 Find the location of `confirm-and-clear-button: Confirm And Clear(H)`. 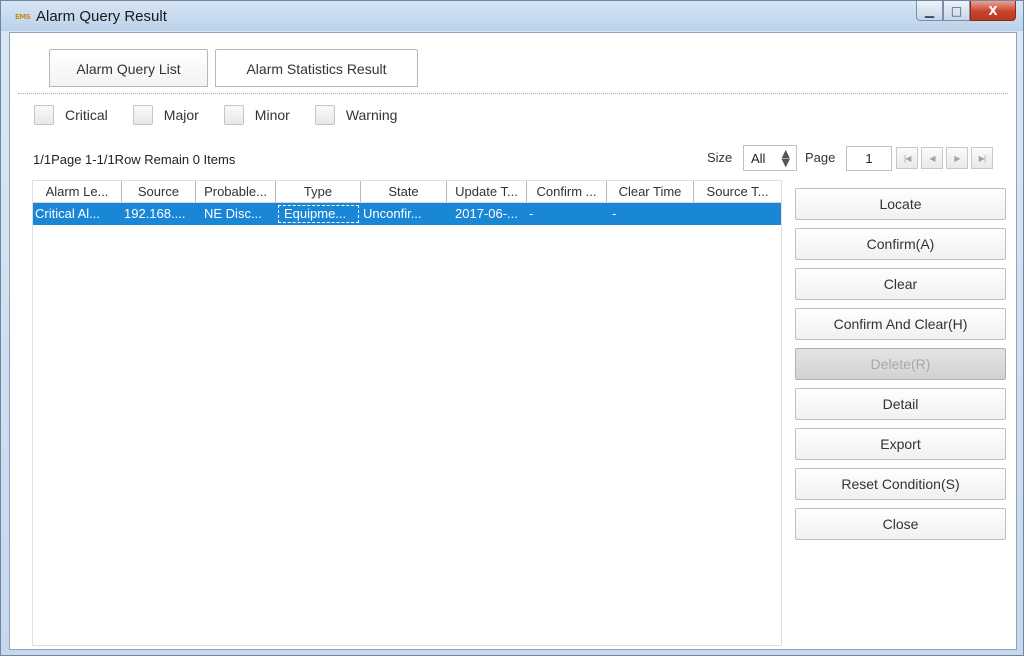

confirm-and-clear-button: Confirm And Clear(H) is located at coordinates (900, 324).